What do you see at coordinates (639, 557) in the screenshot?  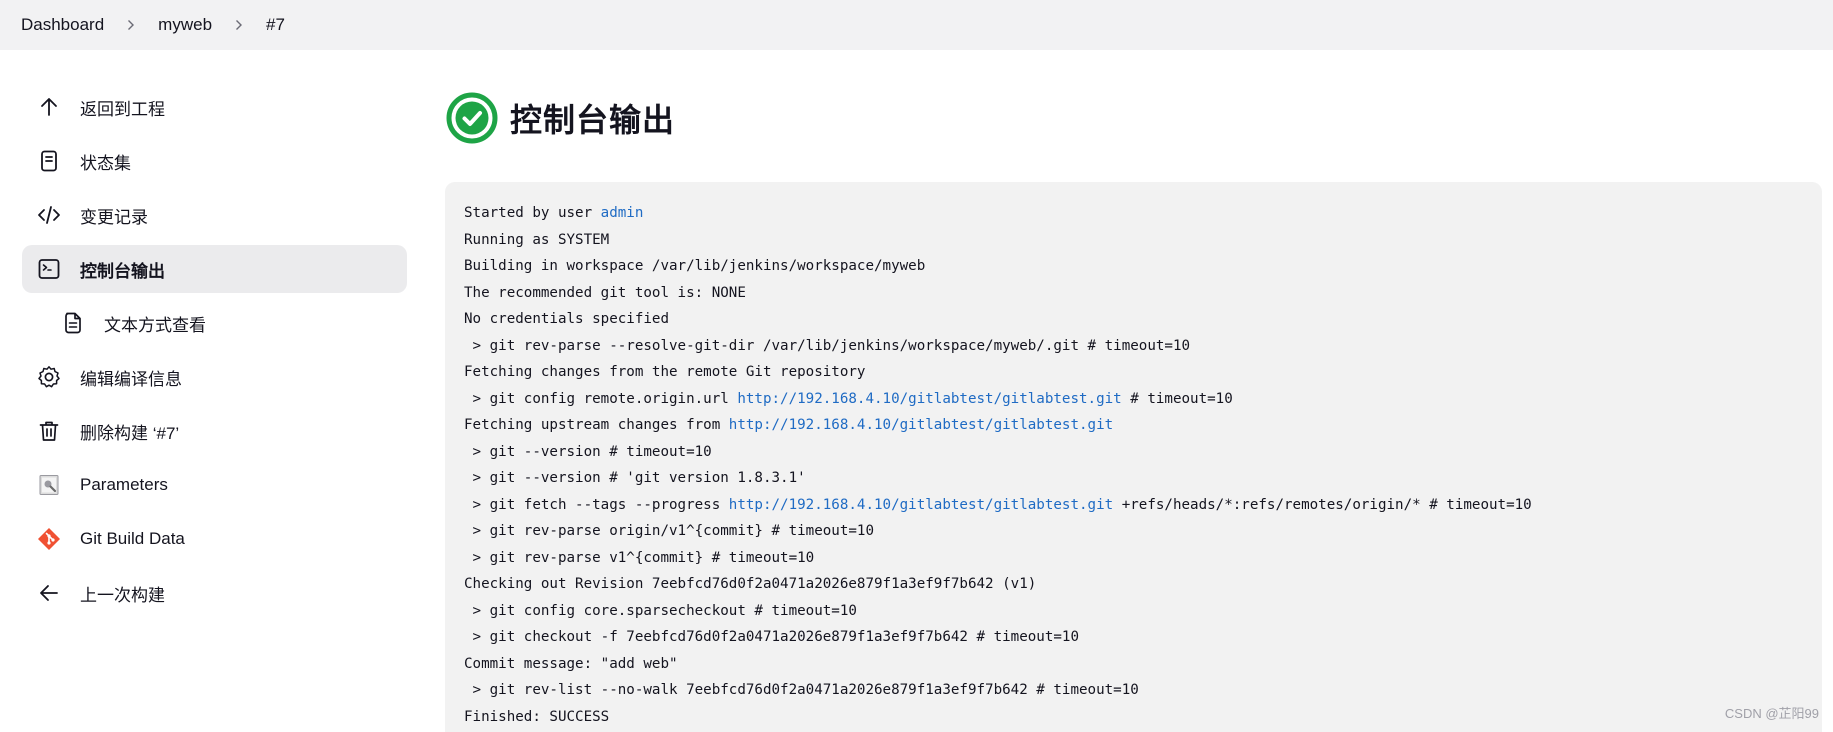 I see `console-line: > git rev-parse v1^{commit} # timeout=10` at bounding box center [639, 557].